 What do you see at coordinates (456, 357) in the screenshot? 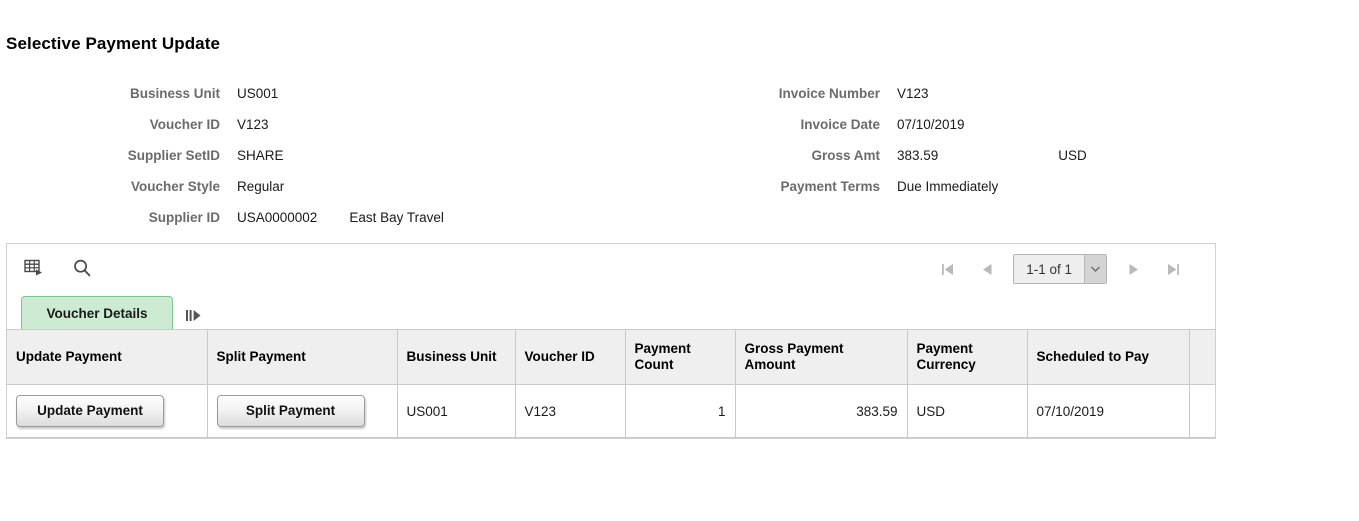
I see `column-header-business-unit: Business Unit` at bounding box center [456, 357].